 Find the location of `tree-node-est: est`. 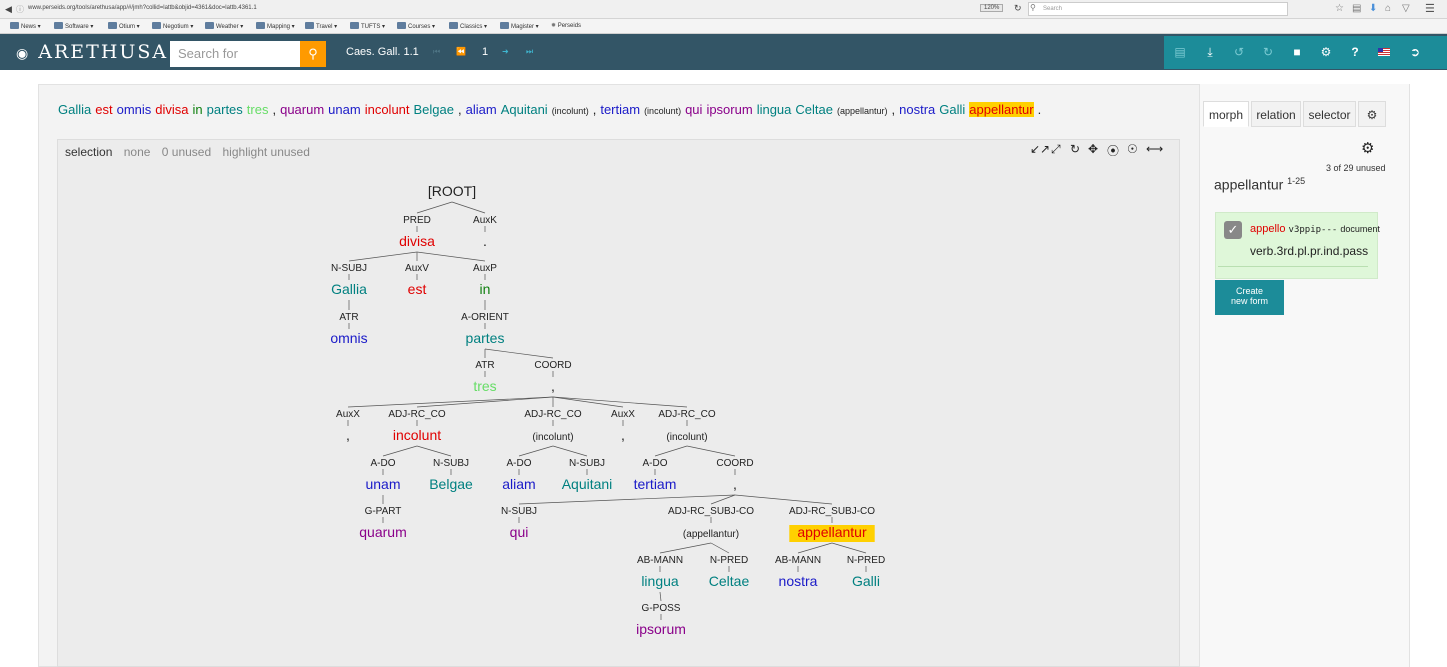

tree-node-est: est is located at coordinates (417, 289).